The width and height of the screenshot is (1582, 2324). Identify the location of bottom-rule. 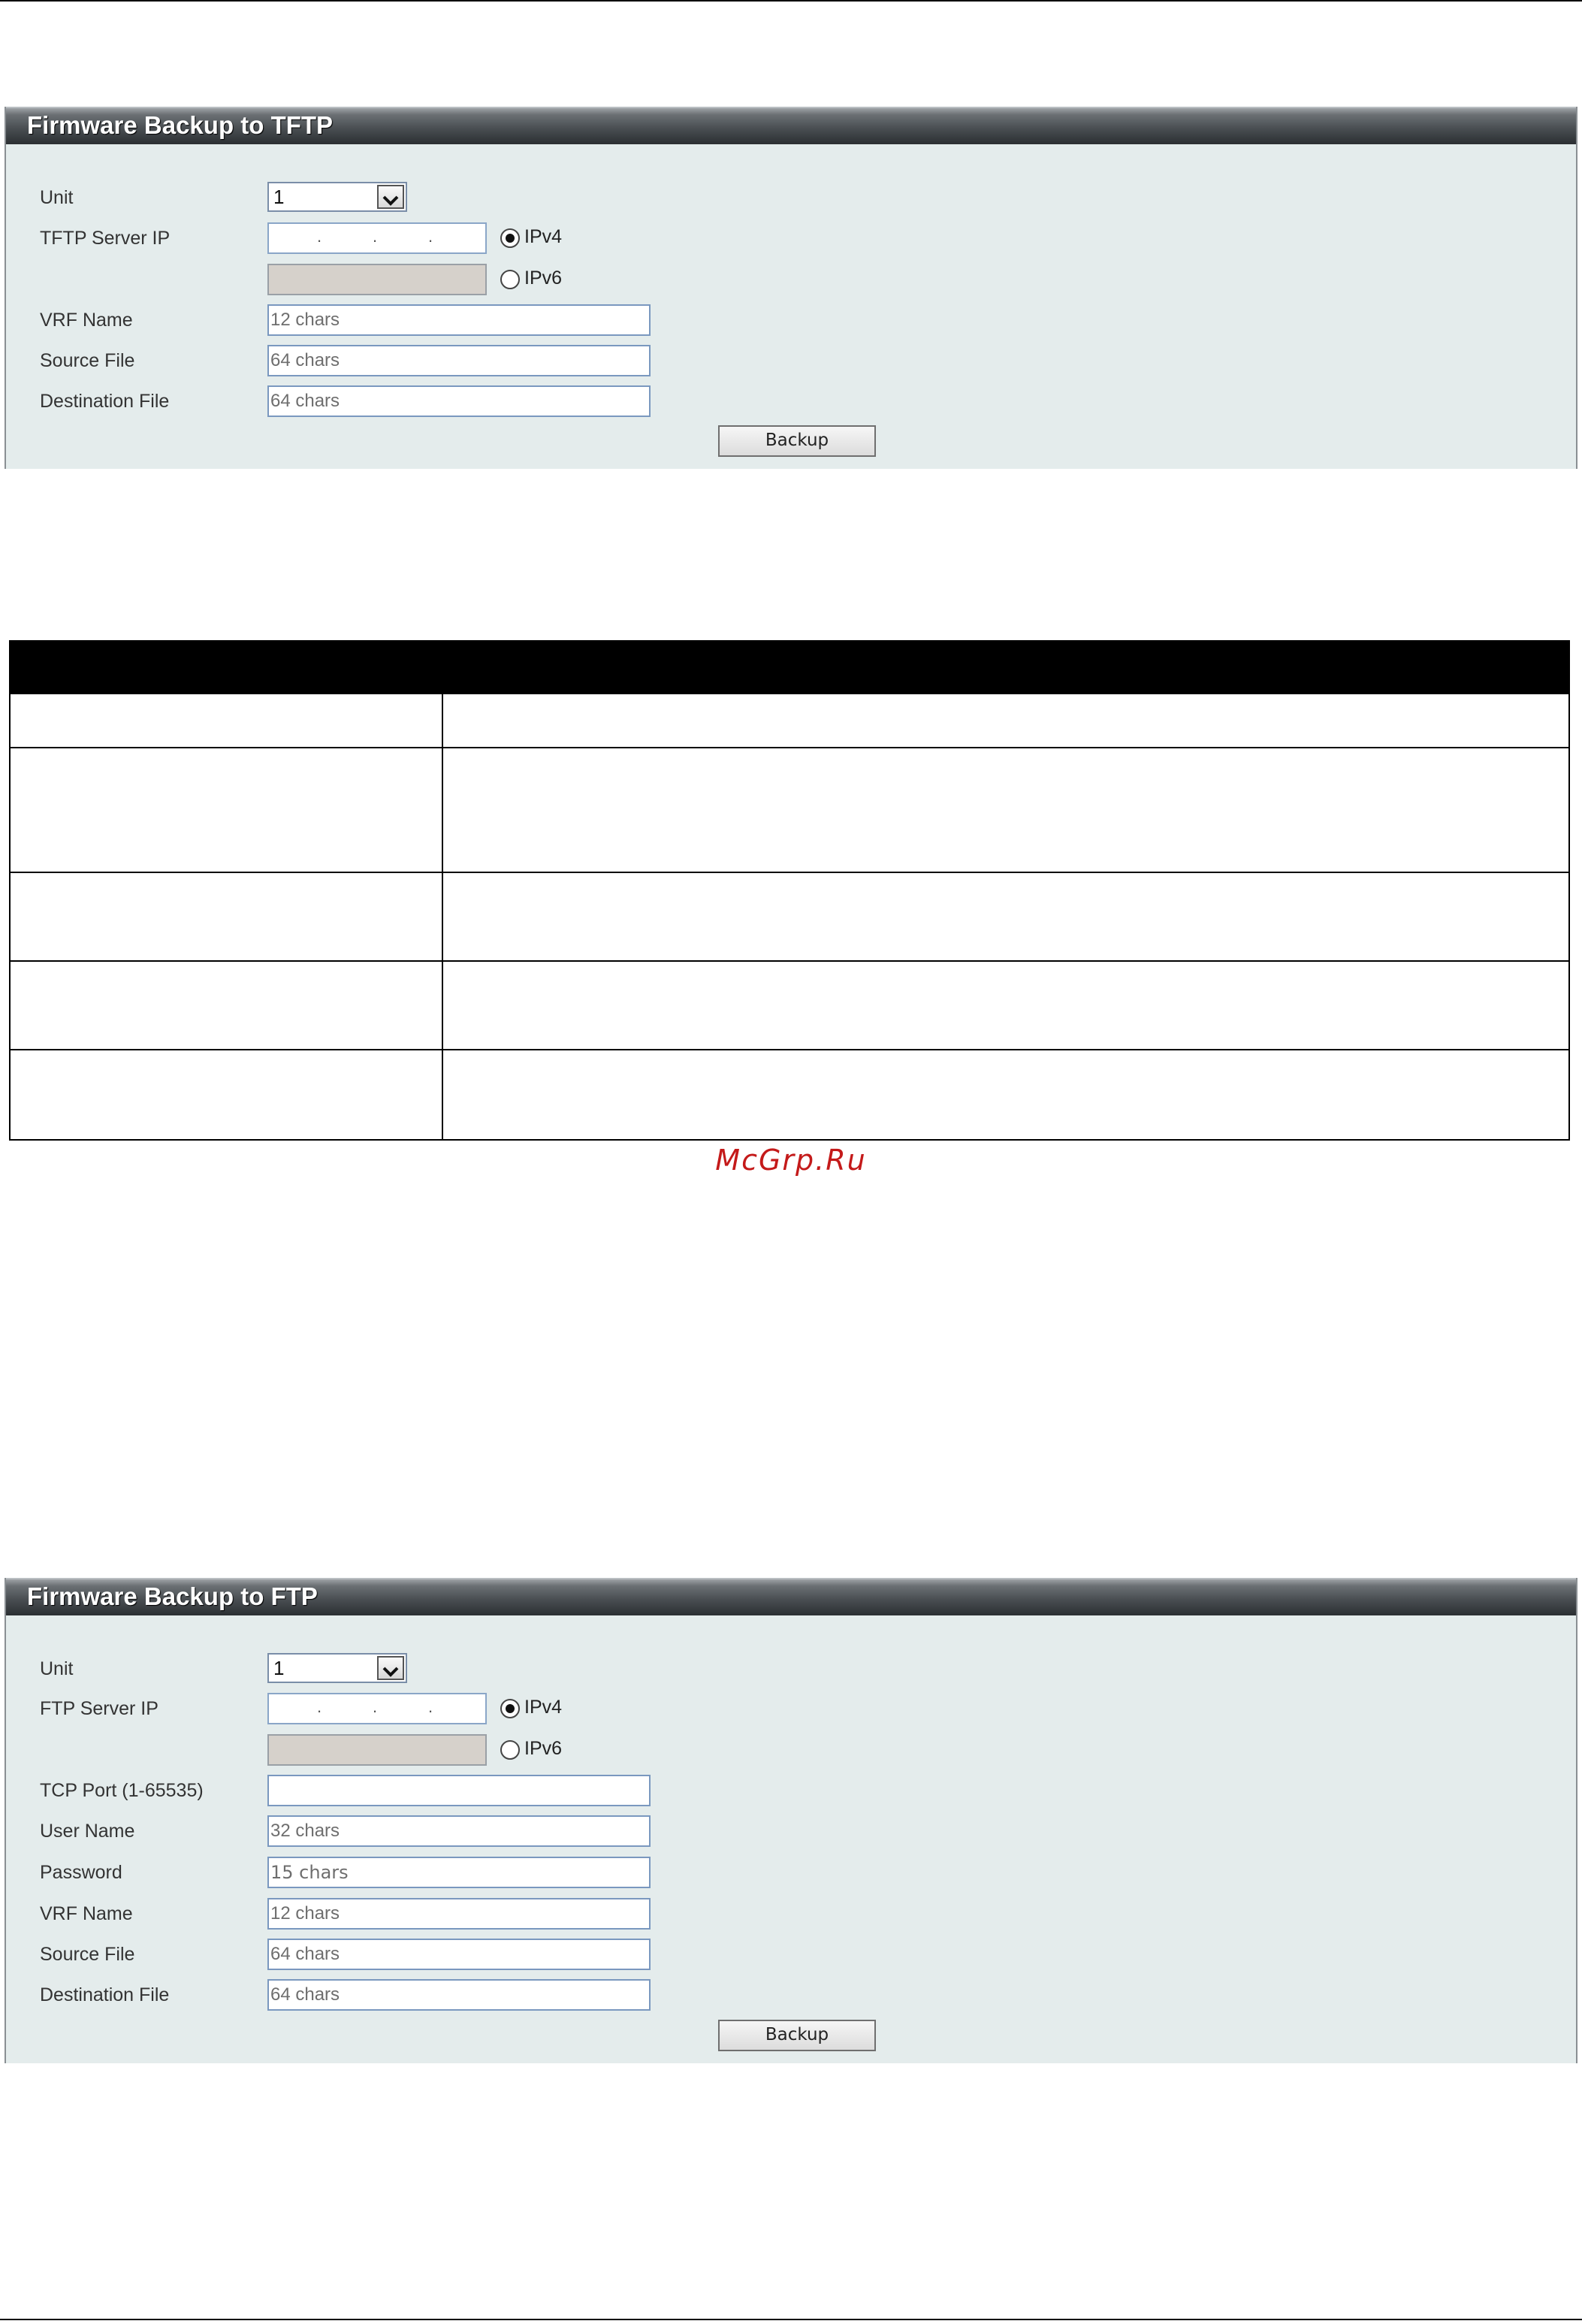
(791, 2319).